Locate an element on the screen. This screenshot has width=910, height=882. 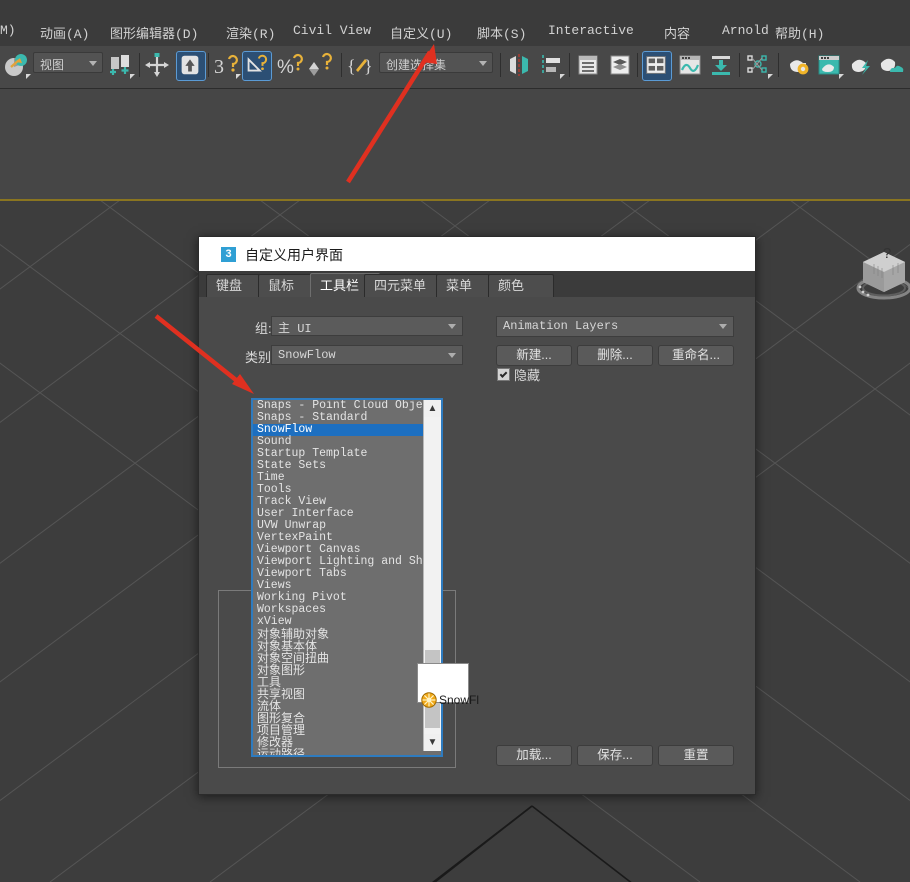
render-iterative-icon is located at coordinates (891, 65).